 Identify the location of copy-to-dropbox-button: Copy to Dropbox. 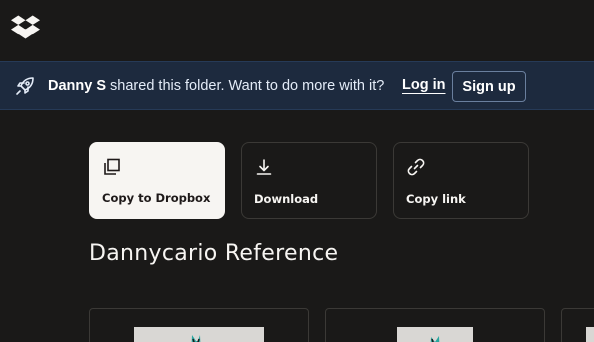
(157, 180).